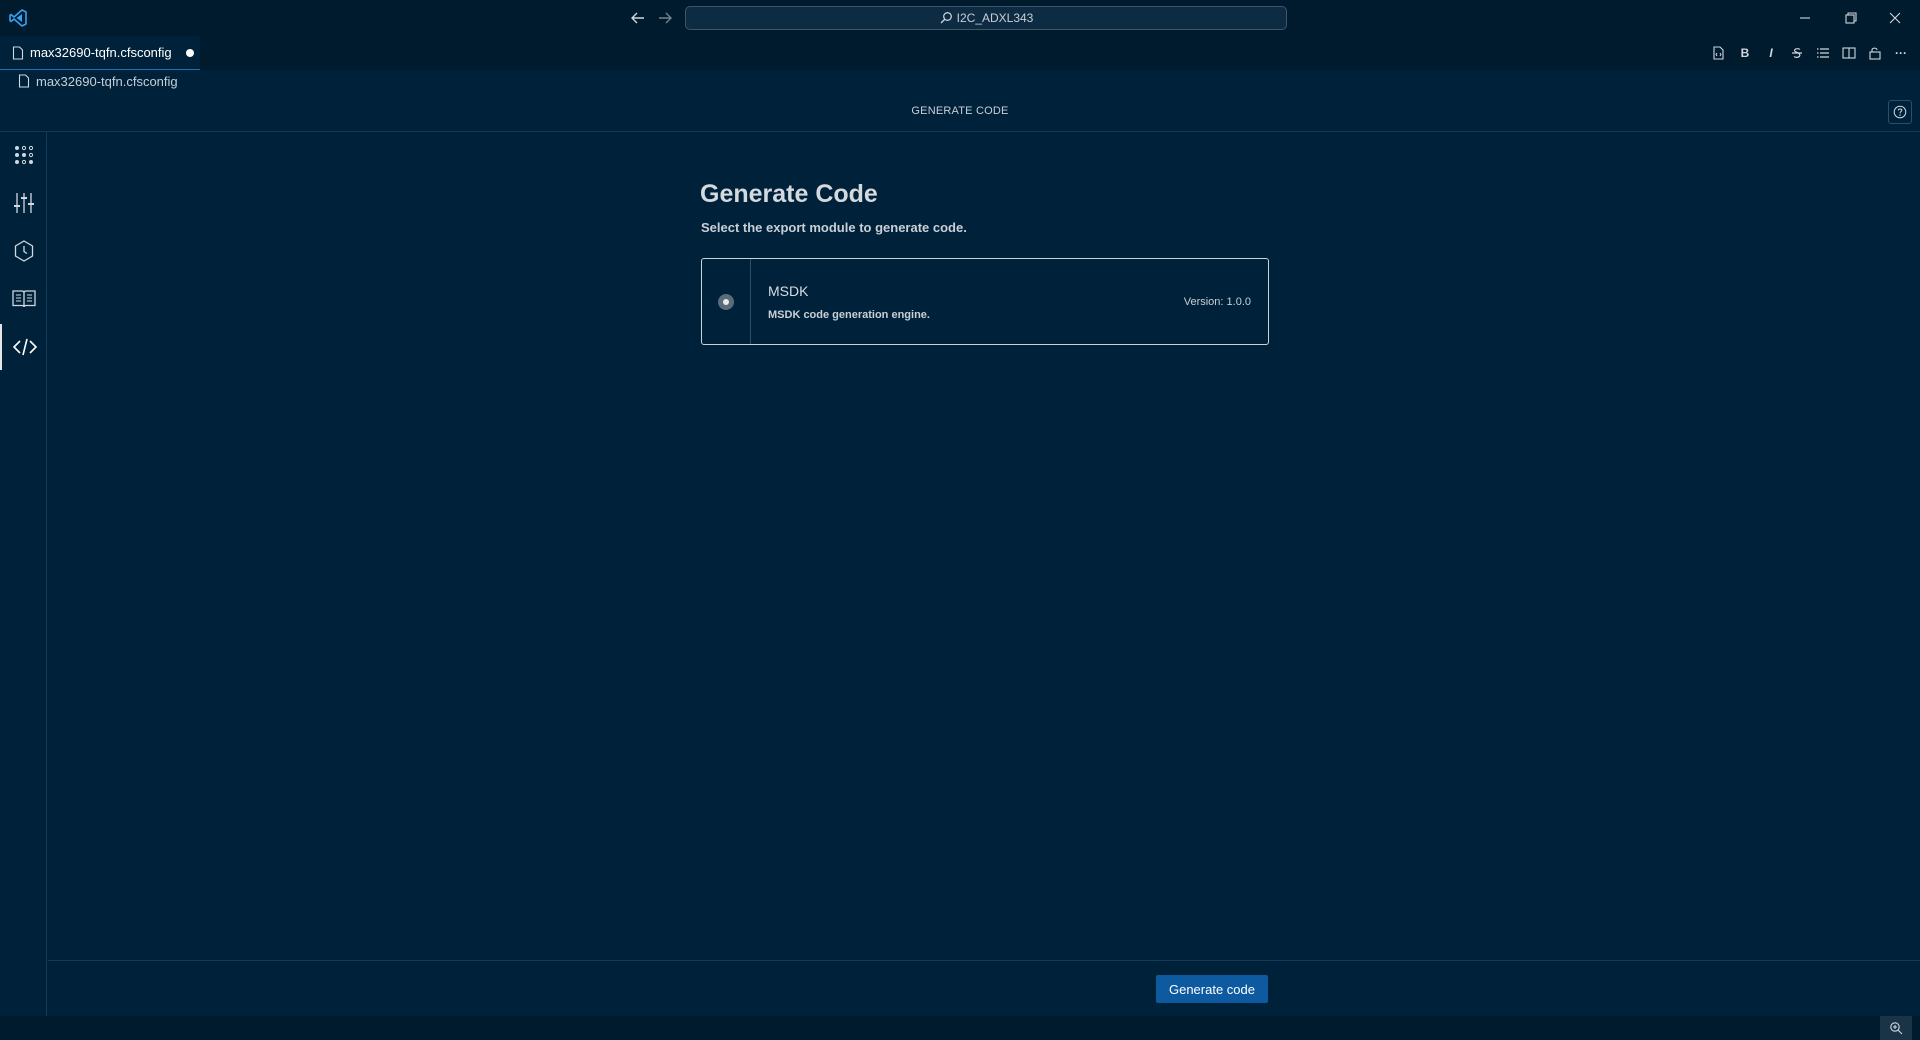 This screenshot has height=1040, width=1920. I want to click on module-radio-cell, so click(726, 301).